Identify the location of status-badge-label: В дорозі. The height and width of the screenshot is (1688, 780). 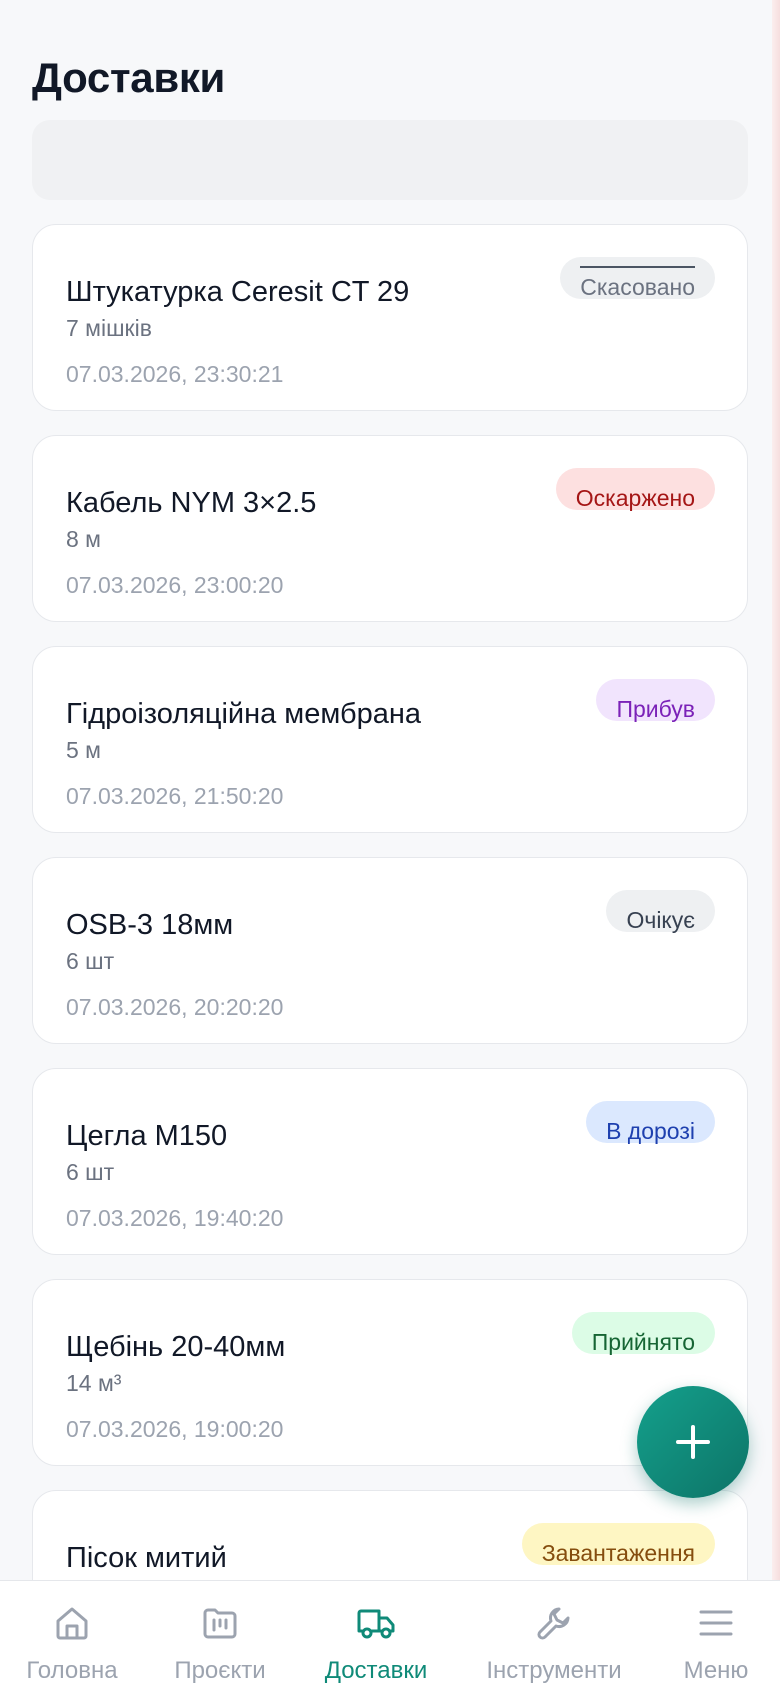
(650, 1131).